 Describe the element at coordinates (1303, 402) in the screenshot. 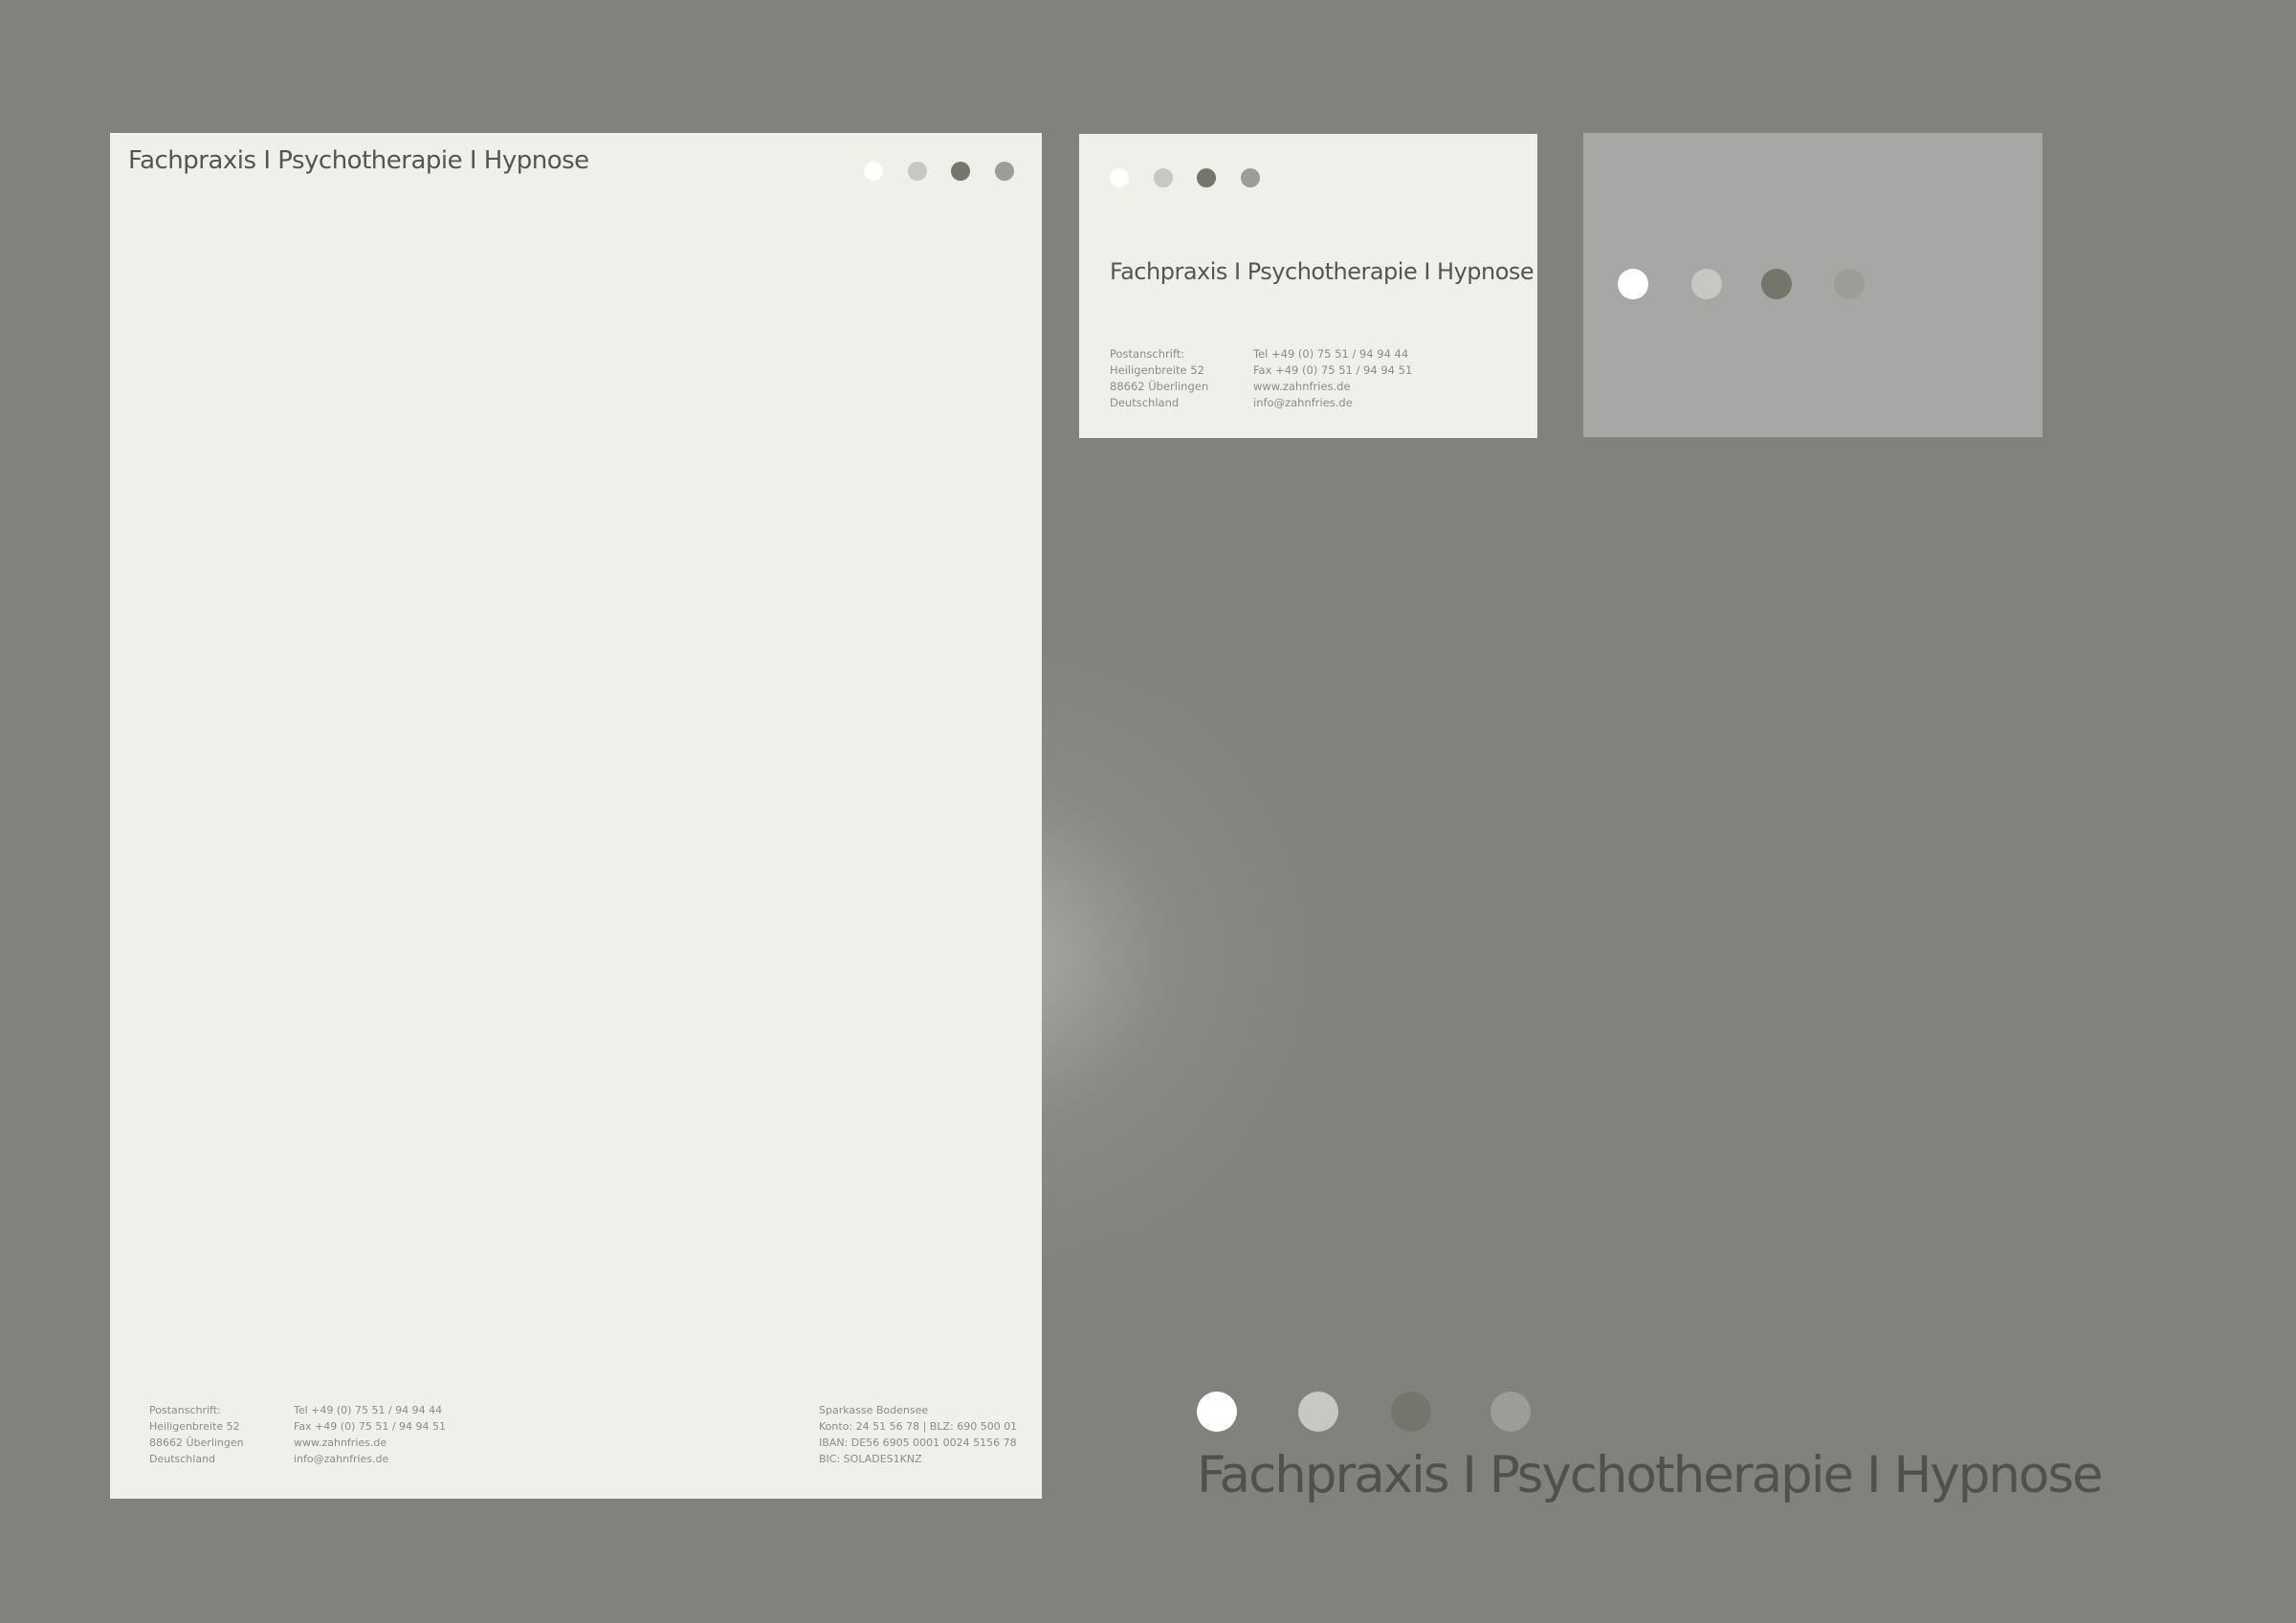

I see `card-contact-email: info@zahnfries.de` at that location.